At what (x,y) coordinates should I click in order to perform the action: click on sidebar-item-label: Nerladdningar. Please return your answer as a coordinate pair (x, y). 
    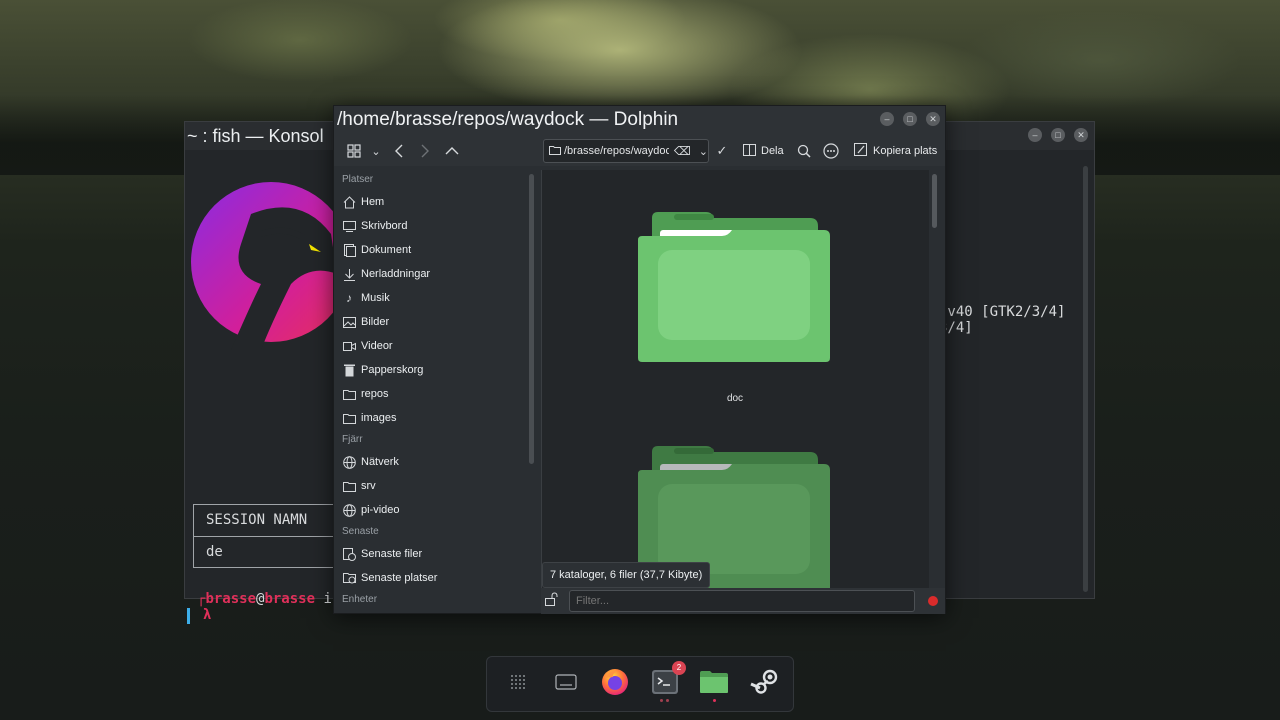
    Looking at the image, I should click on (396, 274).